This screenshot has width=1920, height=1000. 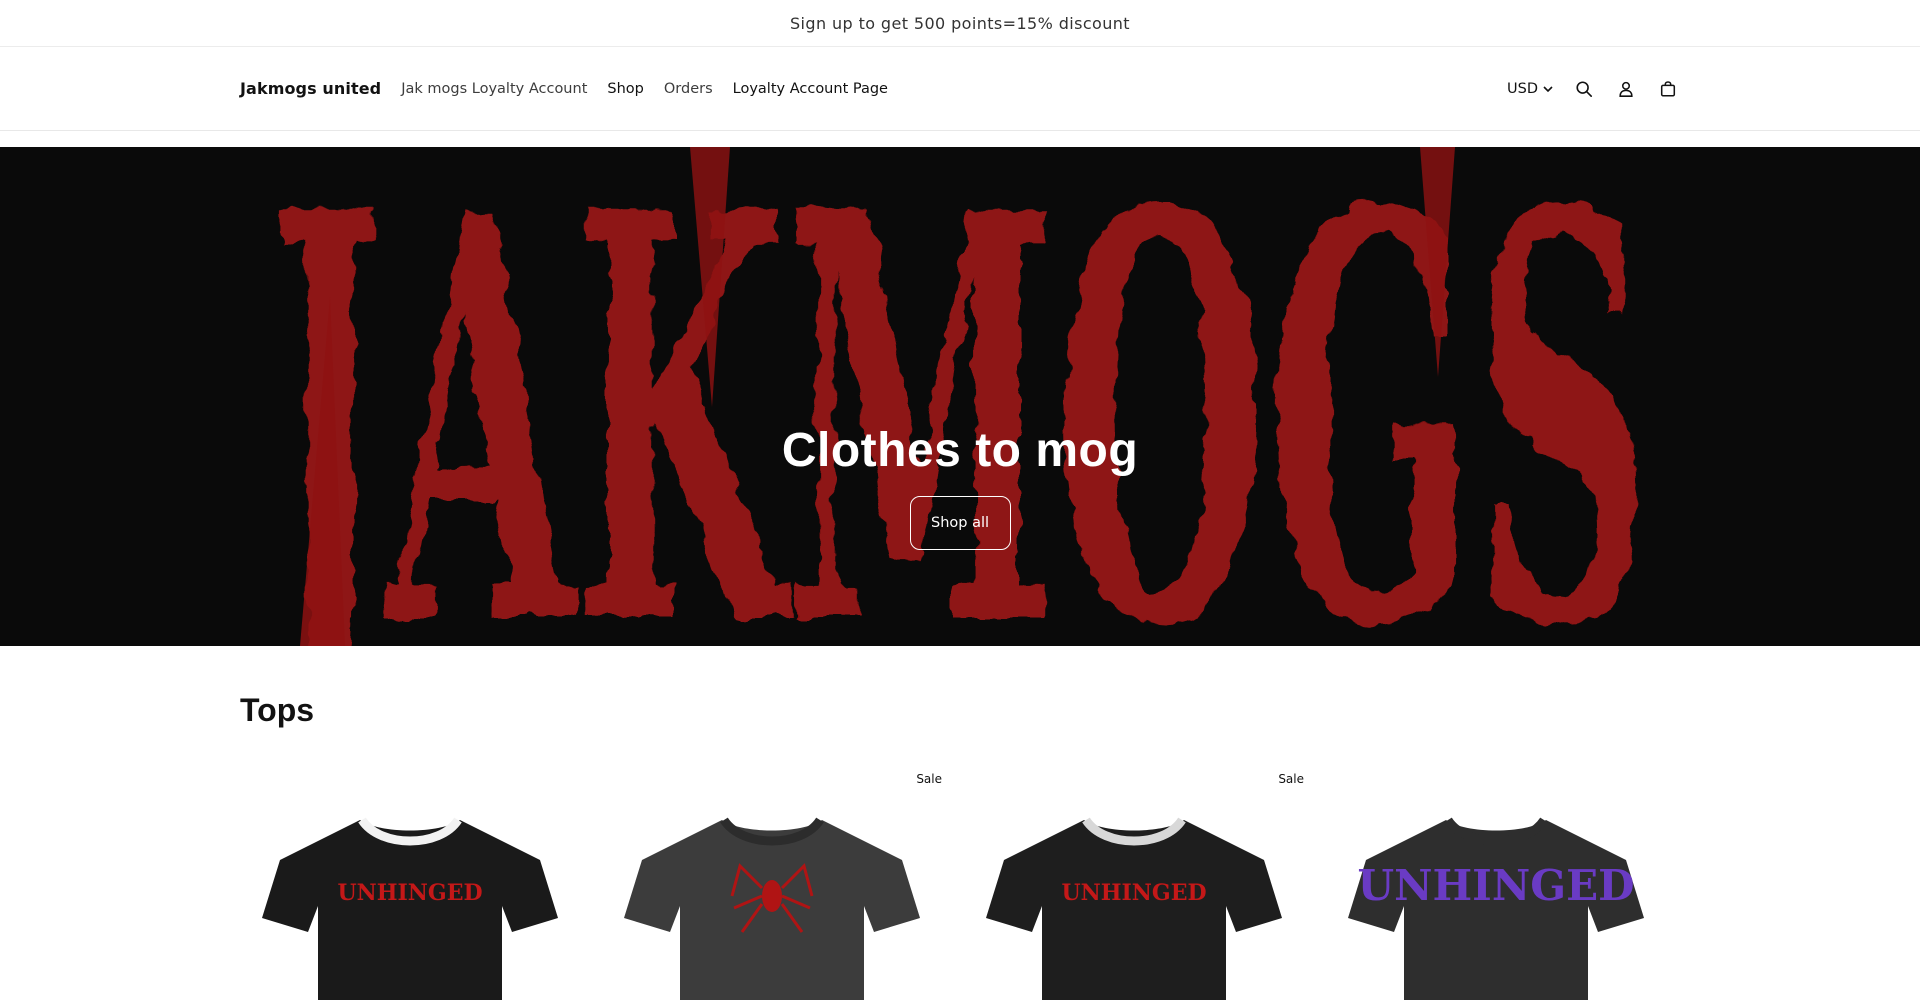 I want to click on store-logo: Jakmogs united, so click(x=310, y=88).